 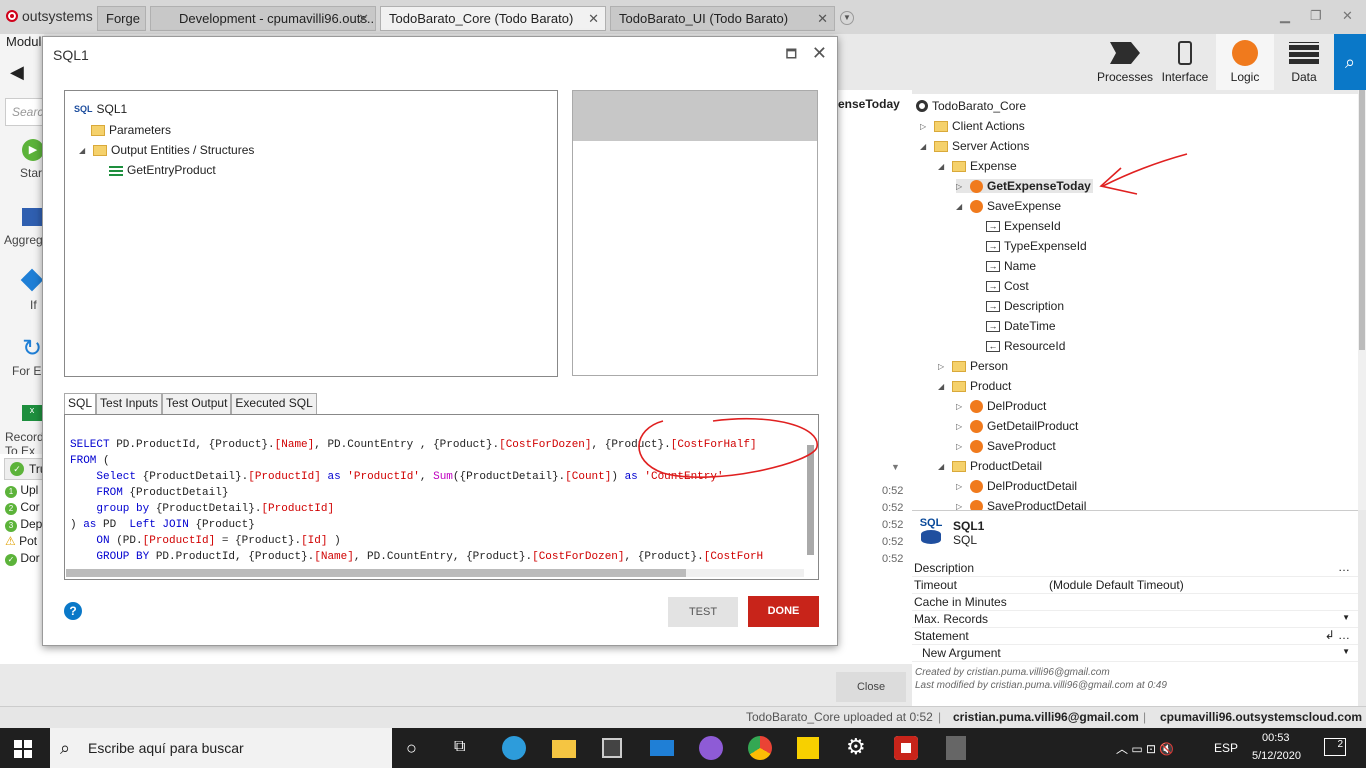 What do you see at coordinates (1145, 748) in the screenshot?
I see `tray-icons: ︿ ▭ ⊡ 🔇` at bounding box center [1145, 748].